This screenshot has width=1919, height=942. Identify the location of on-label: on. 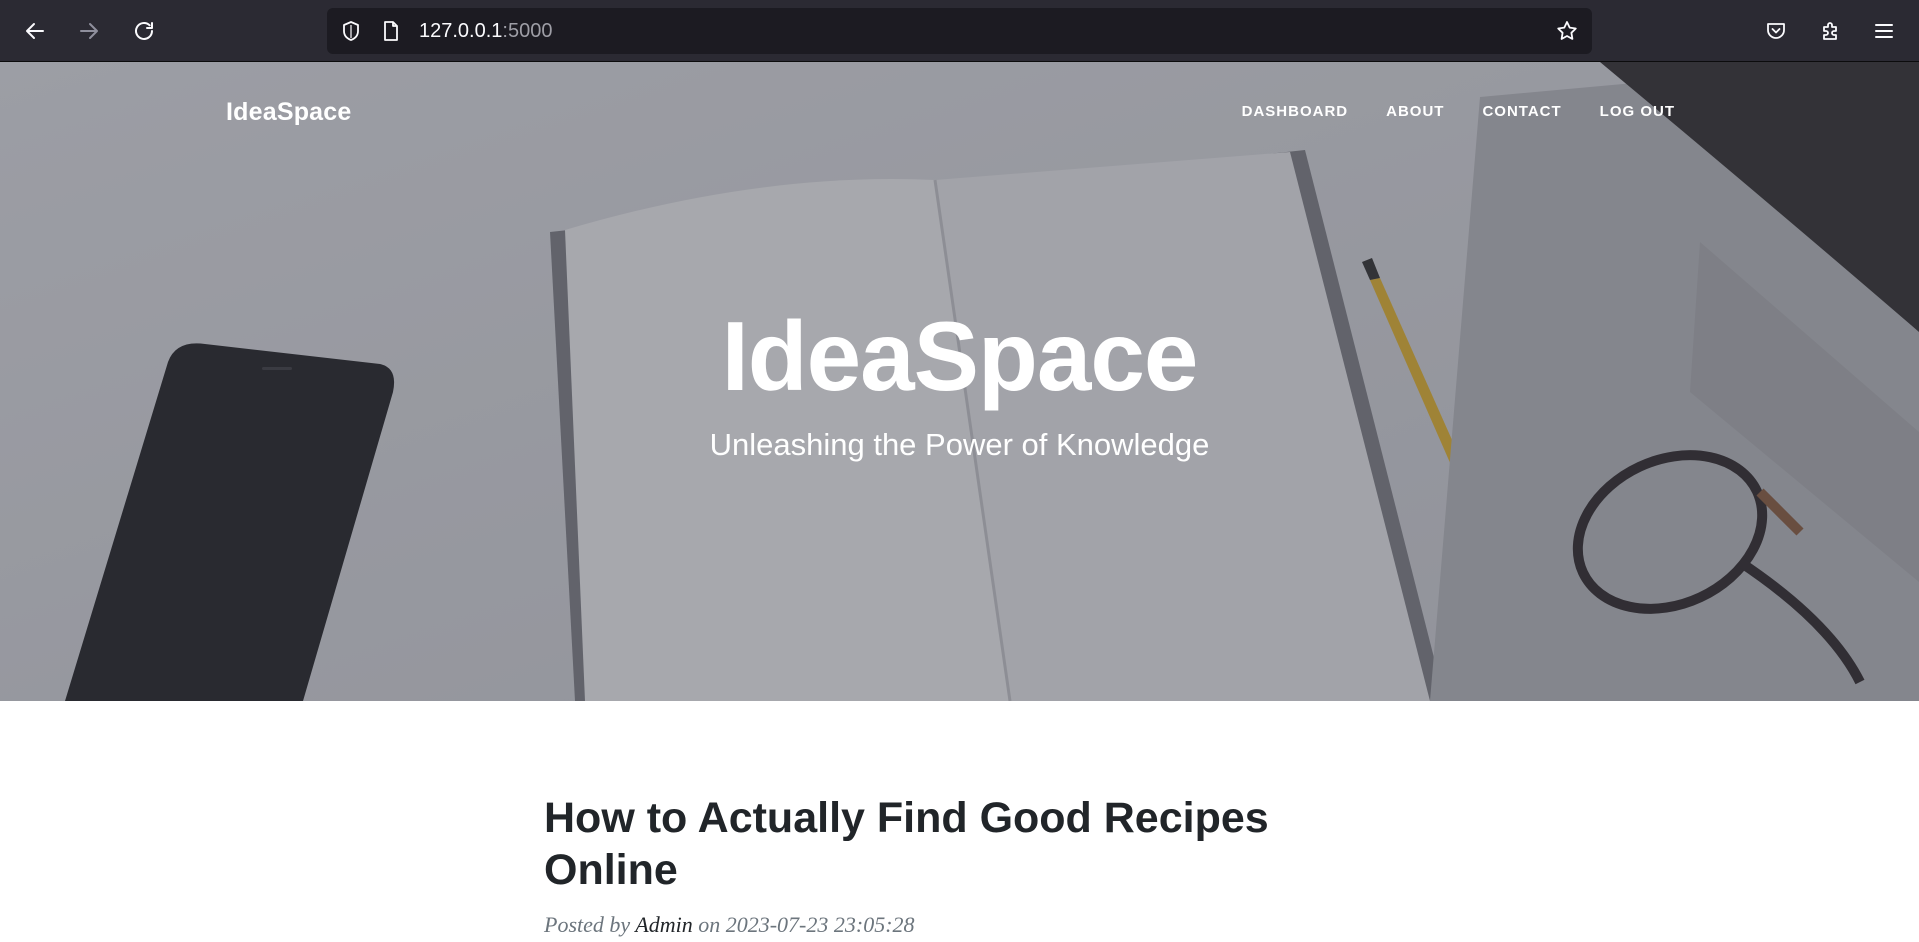
(709, 924).